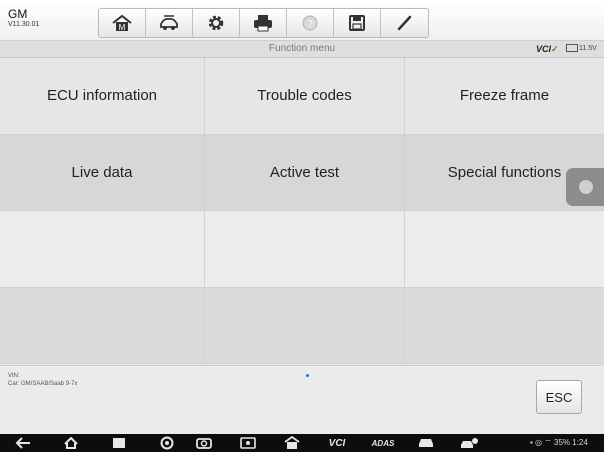 The height and width of the screenshot is (452, 604). I want to click on home-icon: M, so click(122, 23).